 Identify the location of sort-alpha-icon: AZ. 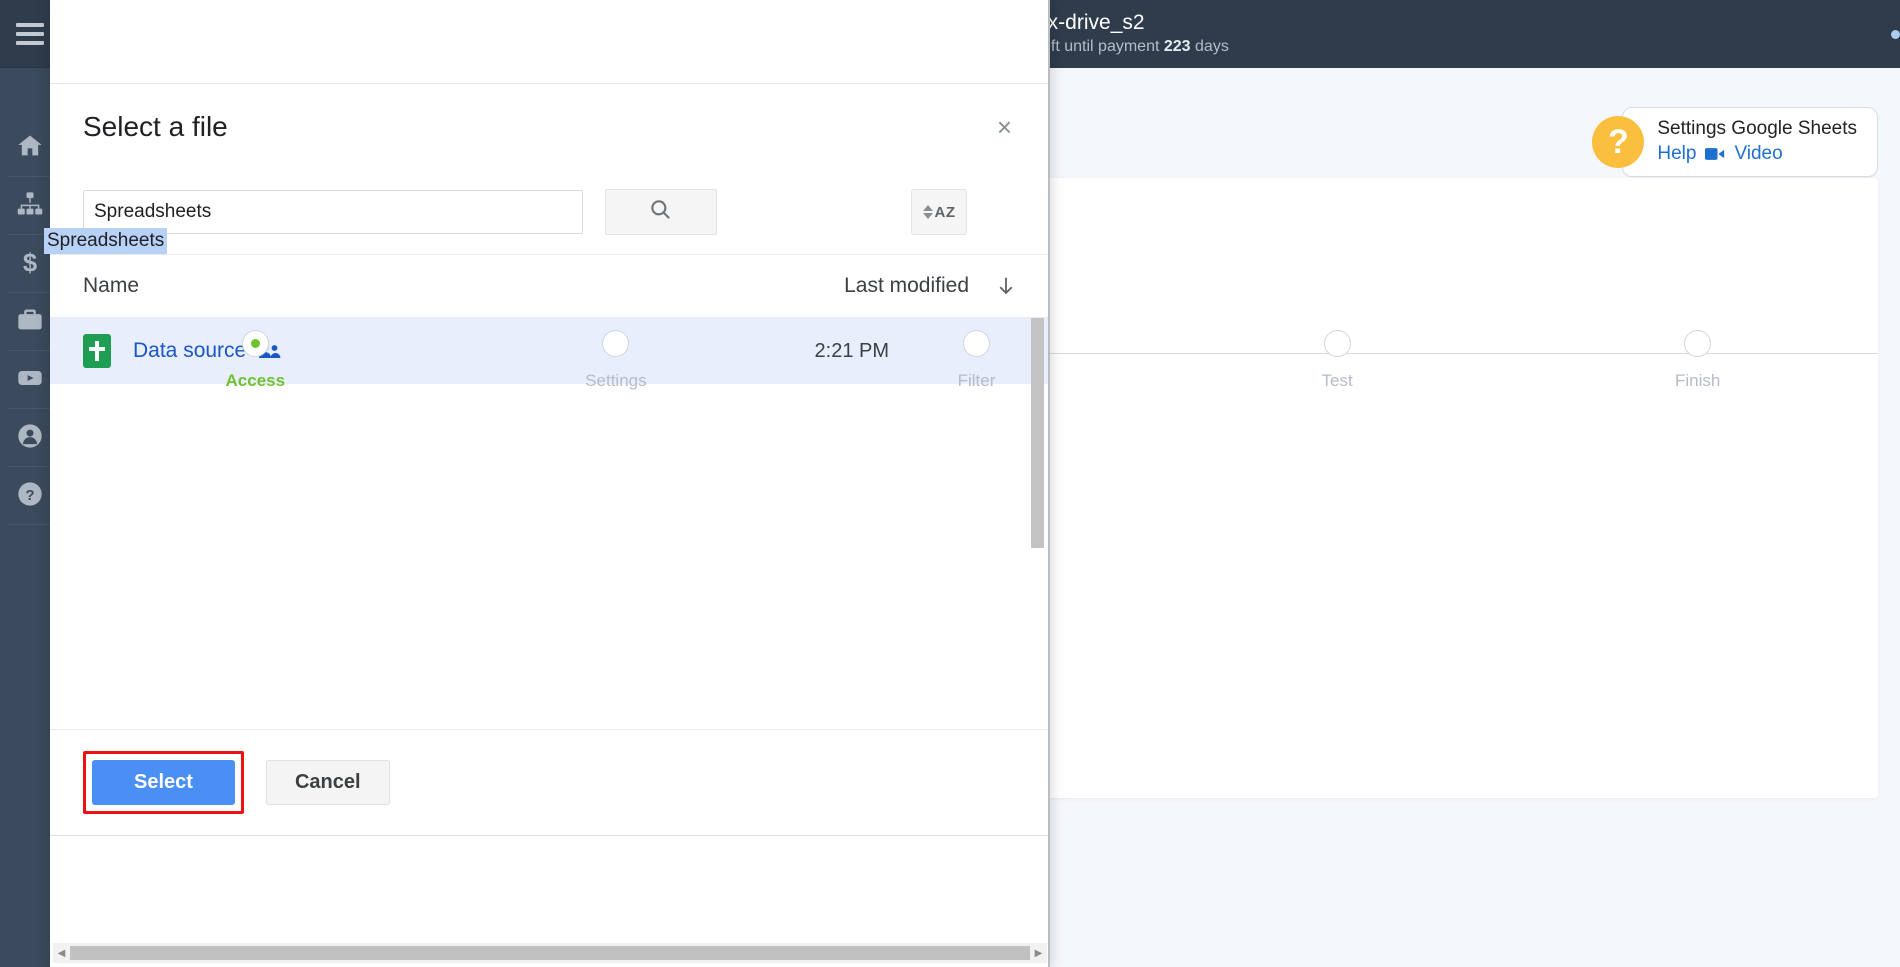
(939, 212).